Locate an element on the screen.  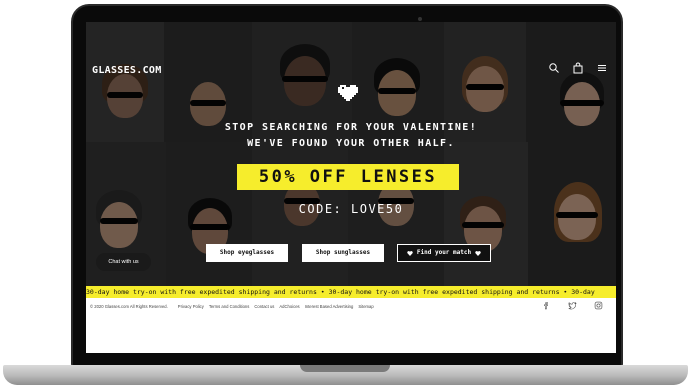
bag-icon is located at coordinates (578, 68).